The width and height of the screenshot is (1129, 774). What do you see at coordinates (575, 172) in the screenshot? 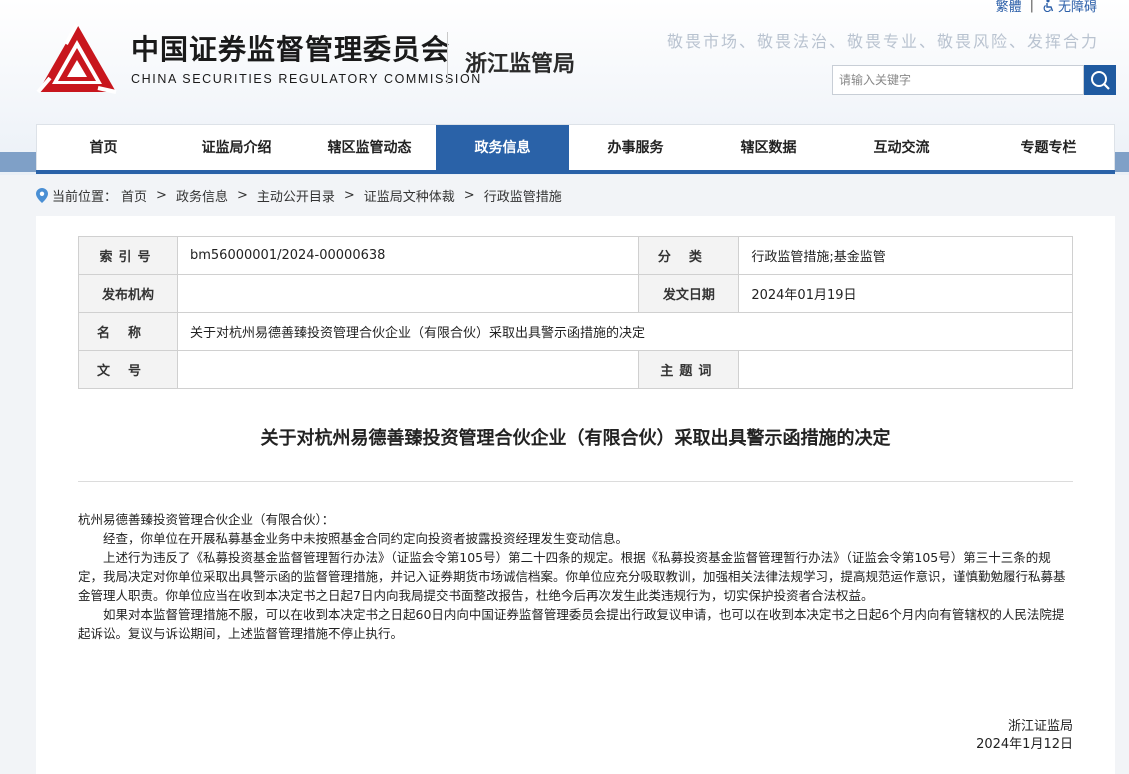
I see `nav-underline` at bounding box center [575, 172].